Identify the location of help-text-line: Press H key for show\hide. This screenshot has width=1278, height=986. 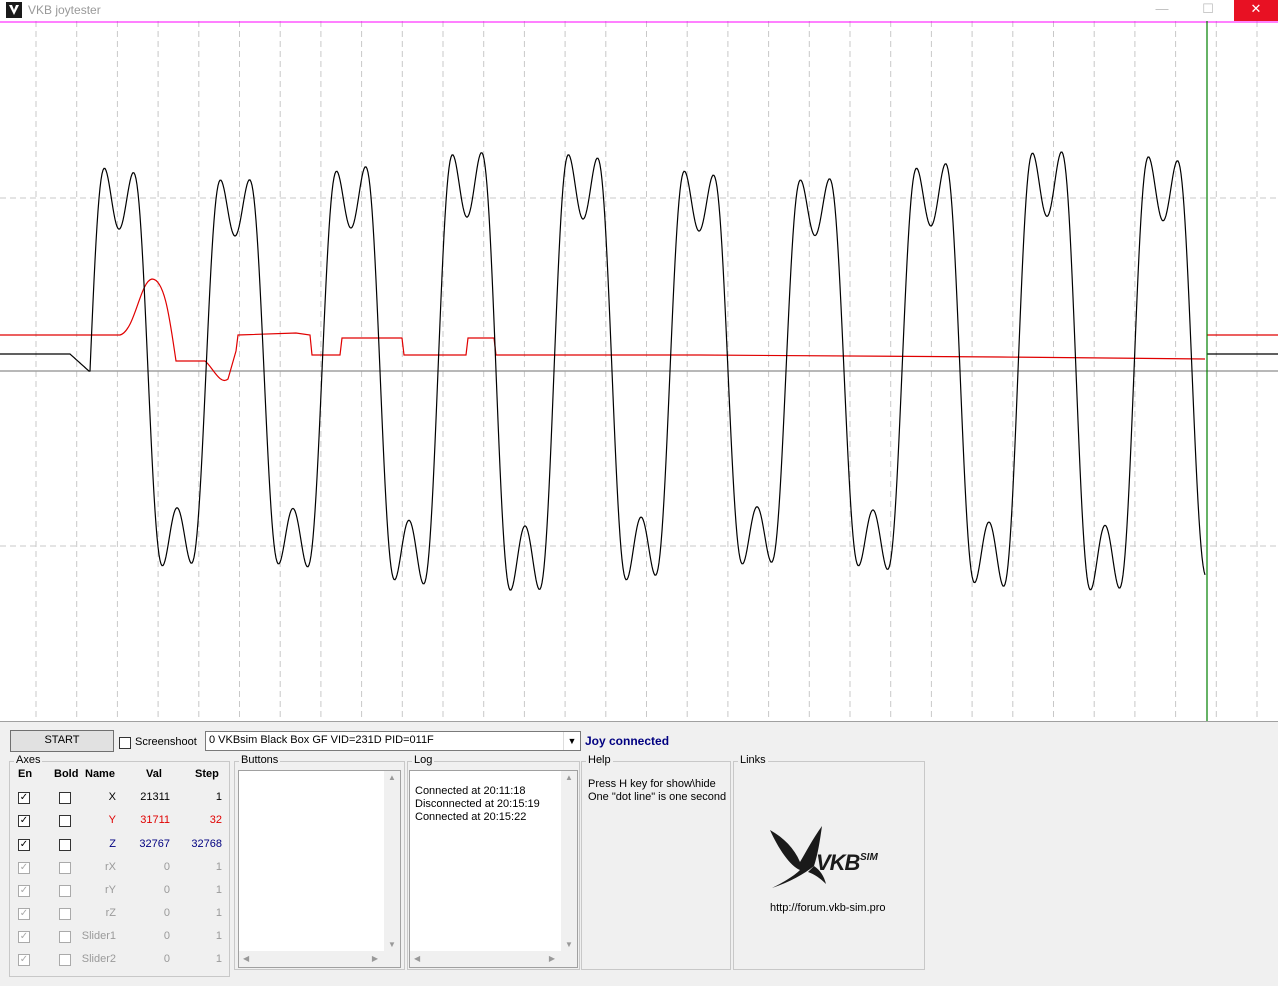
(652, 784).